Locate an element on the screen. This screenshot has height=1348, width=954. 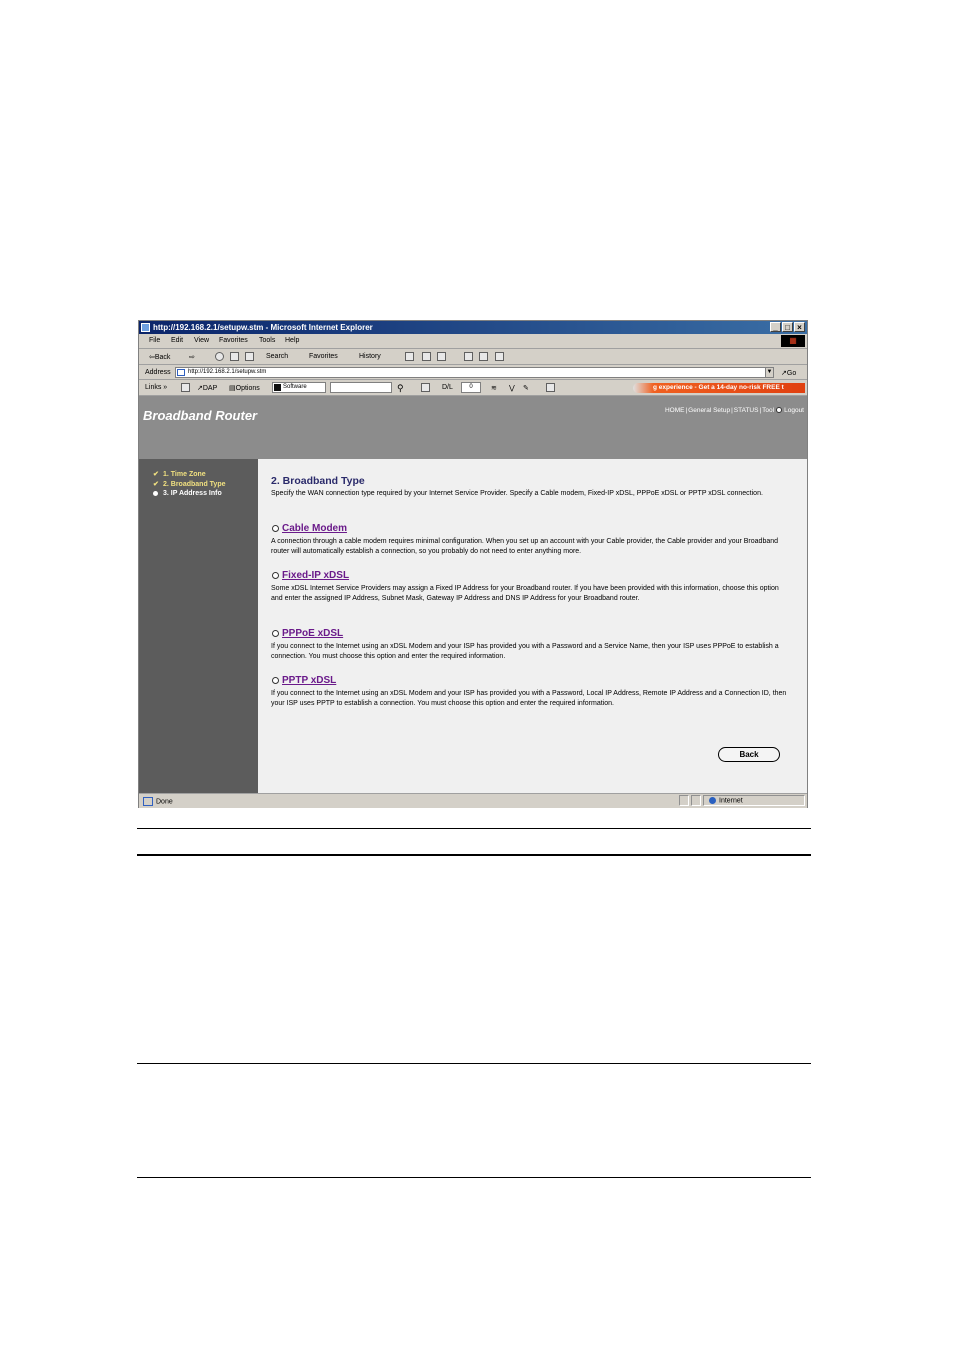
options-link: ▤Options is located at coordinates (244, 388).